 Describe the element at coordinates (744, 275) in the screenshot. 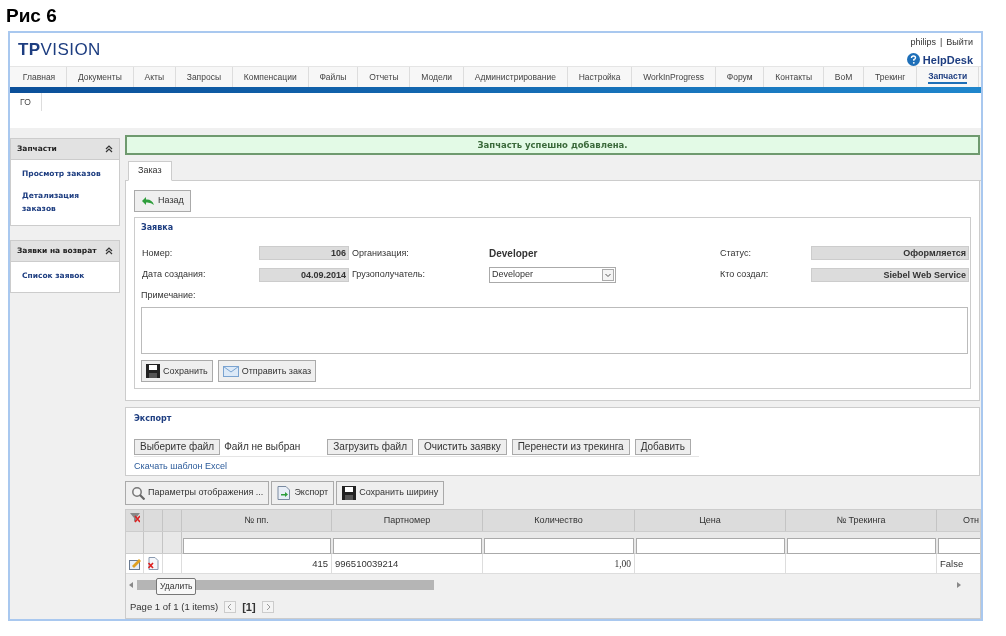

I see `field-label: Кто создал:` at that location.